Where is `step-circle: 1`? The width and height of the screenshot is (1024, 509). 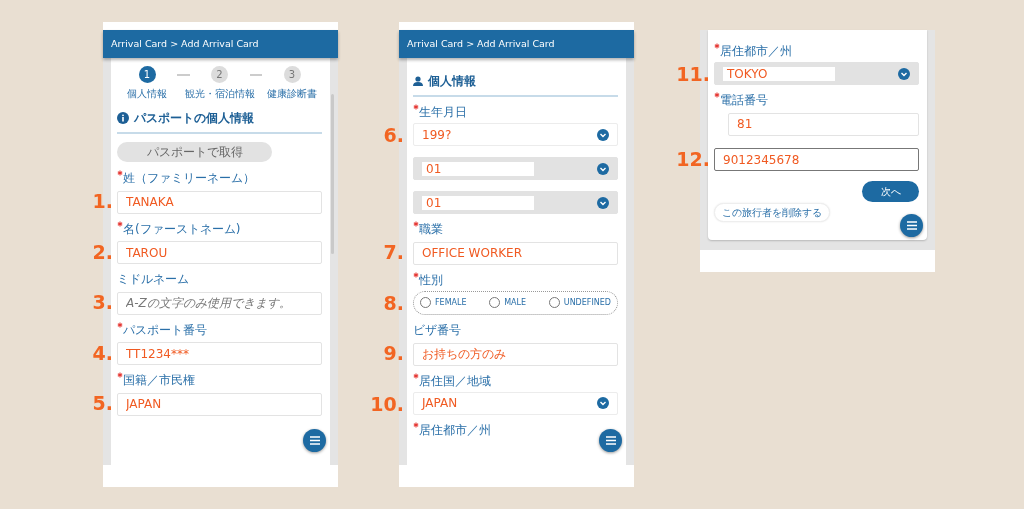
step-circle: 1 is located at coordinates (147, 75).